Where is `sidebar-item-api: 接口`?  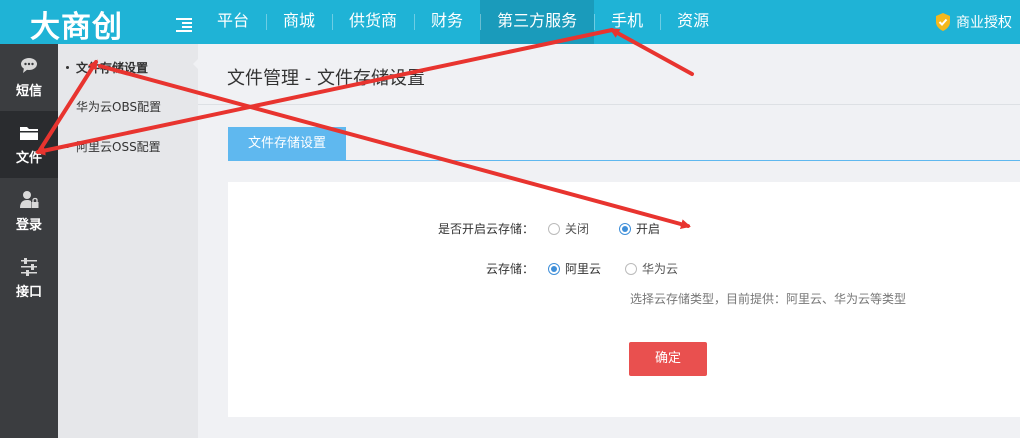 sidebar-item-api: 接口 is located at coordinates (29, 278).